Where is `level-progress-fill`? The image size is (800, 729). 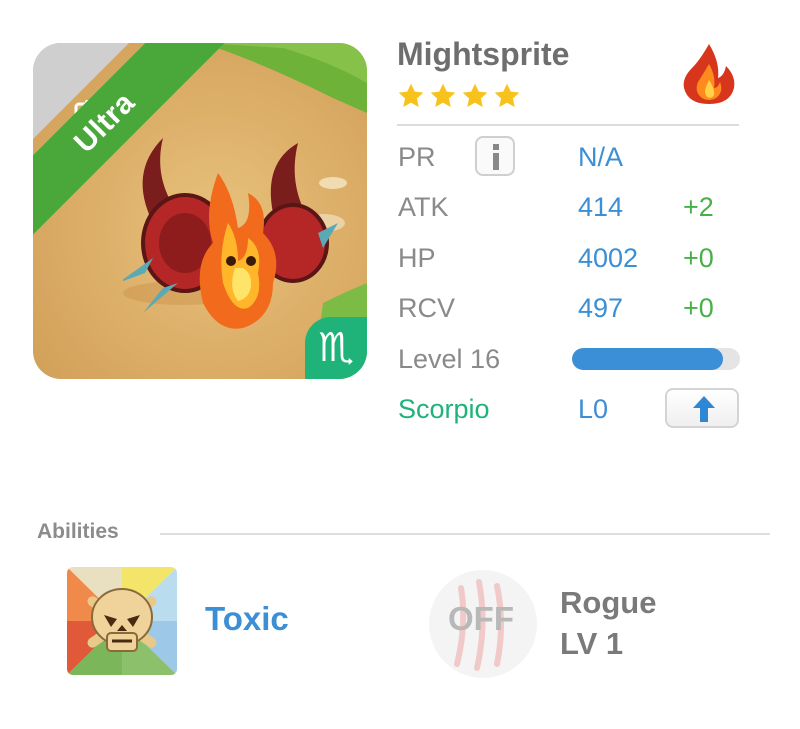 level-progress-fill is located at coordinates (648, 359).